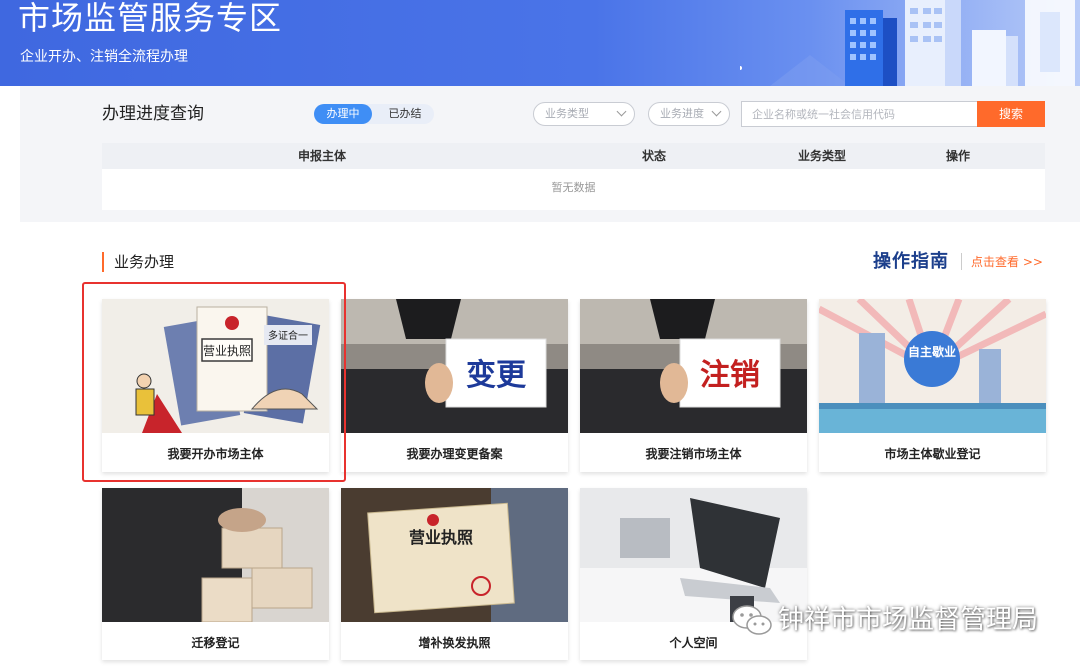 The width and height of the screenshot is (1080, 669). Describe the element at coordinates (932, 366) in the screenshot. I see `self-suspension-illustration: 自主歇业` at that location.